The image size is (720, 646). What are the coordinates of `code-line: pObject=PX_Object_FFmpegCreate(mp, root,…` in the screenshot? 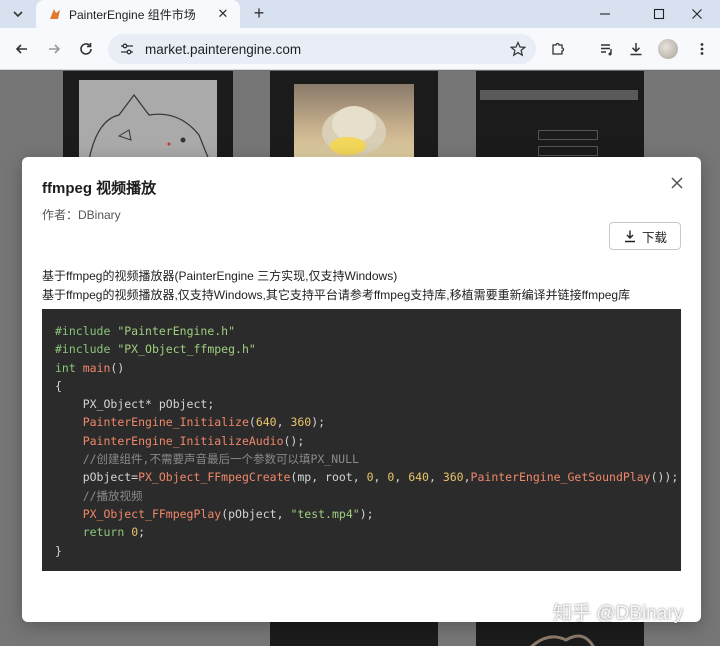 It's located at (367, 477).